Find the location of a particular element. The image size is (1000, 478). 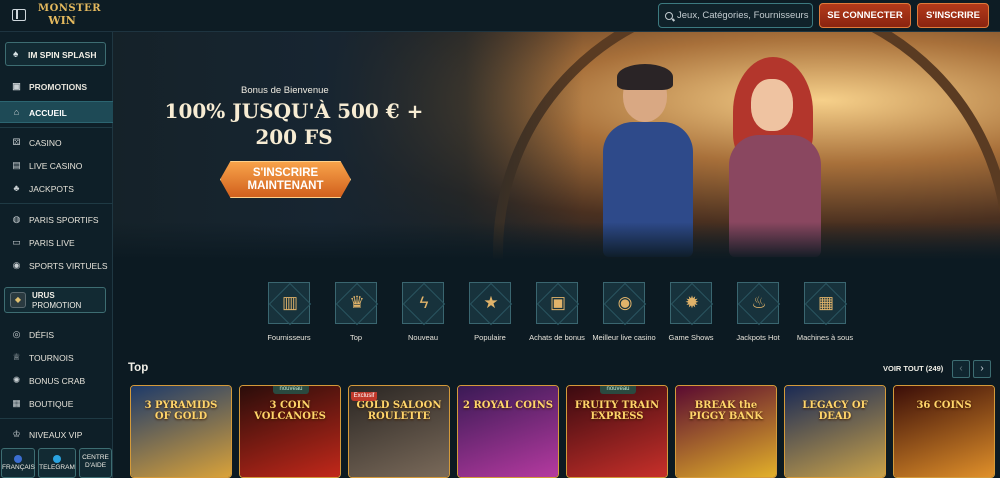

logo: MONSTER WIN is located at coordinates (69, 16).